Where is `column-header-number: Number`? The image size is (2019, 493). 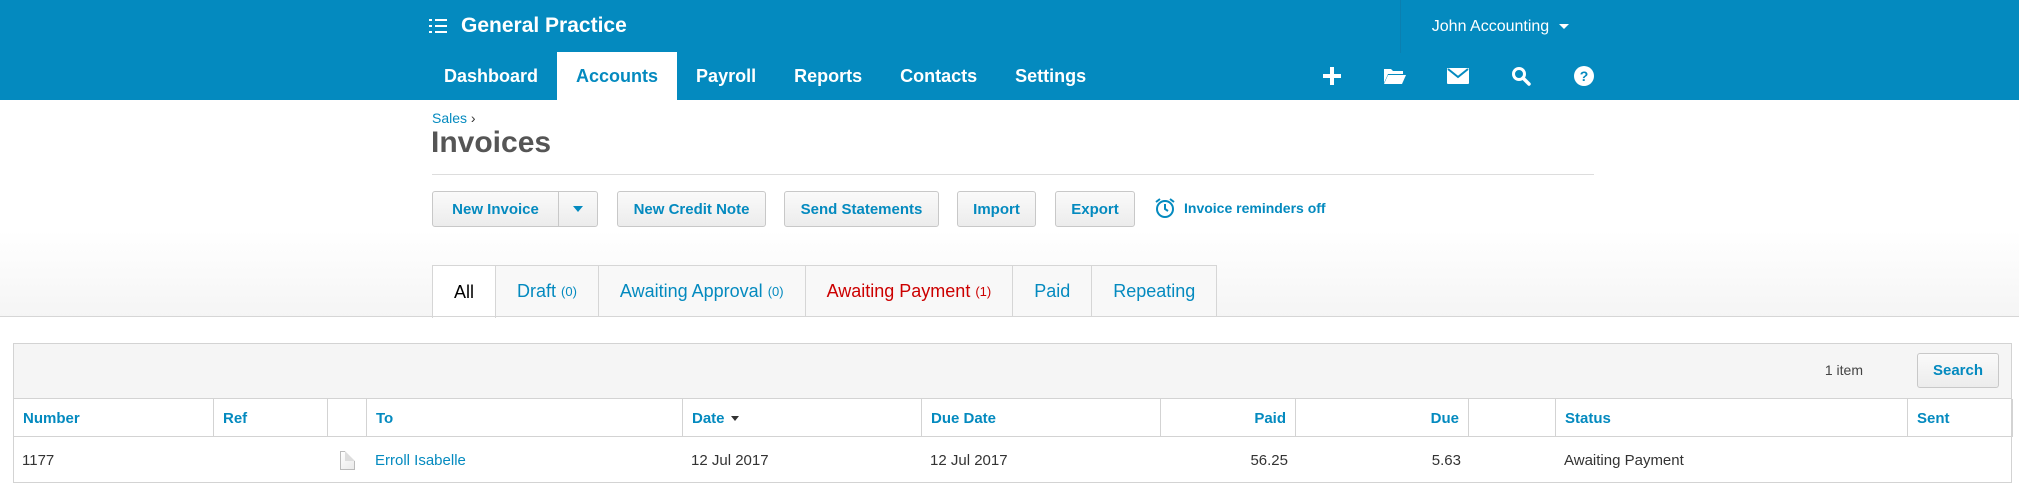
column-header-number: Number is located at coordinates (114, 418).